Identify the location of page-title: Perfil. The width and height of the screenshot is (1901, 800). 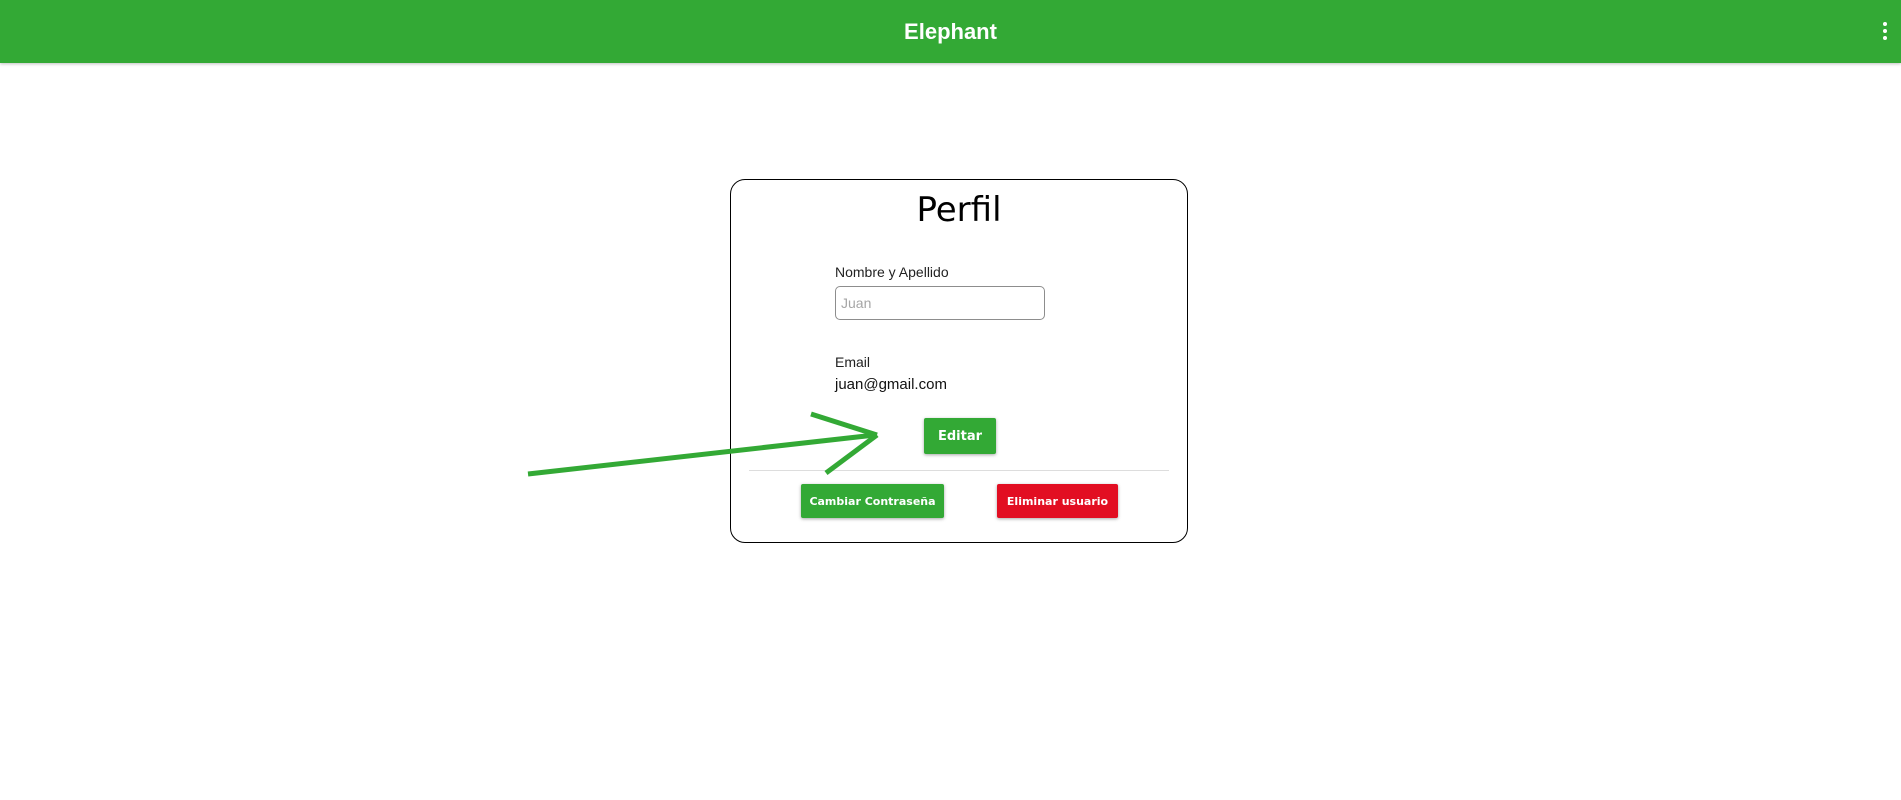
(959, 210).